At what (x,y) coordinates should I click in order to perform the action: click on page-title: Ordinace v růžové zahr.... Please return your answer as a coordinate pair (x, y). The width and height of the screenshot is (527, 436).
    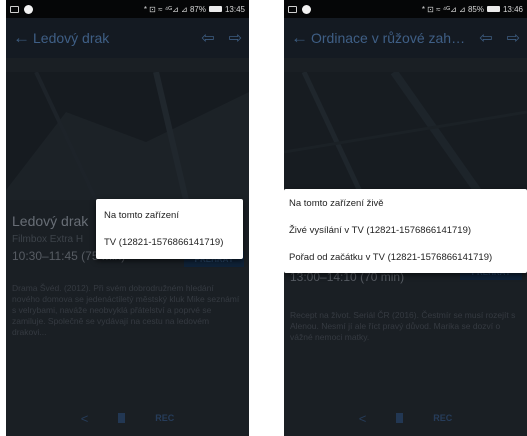
    Looking at the image, I should click on (388, 38).